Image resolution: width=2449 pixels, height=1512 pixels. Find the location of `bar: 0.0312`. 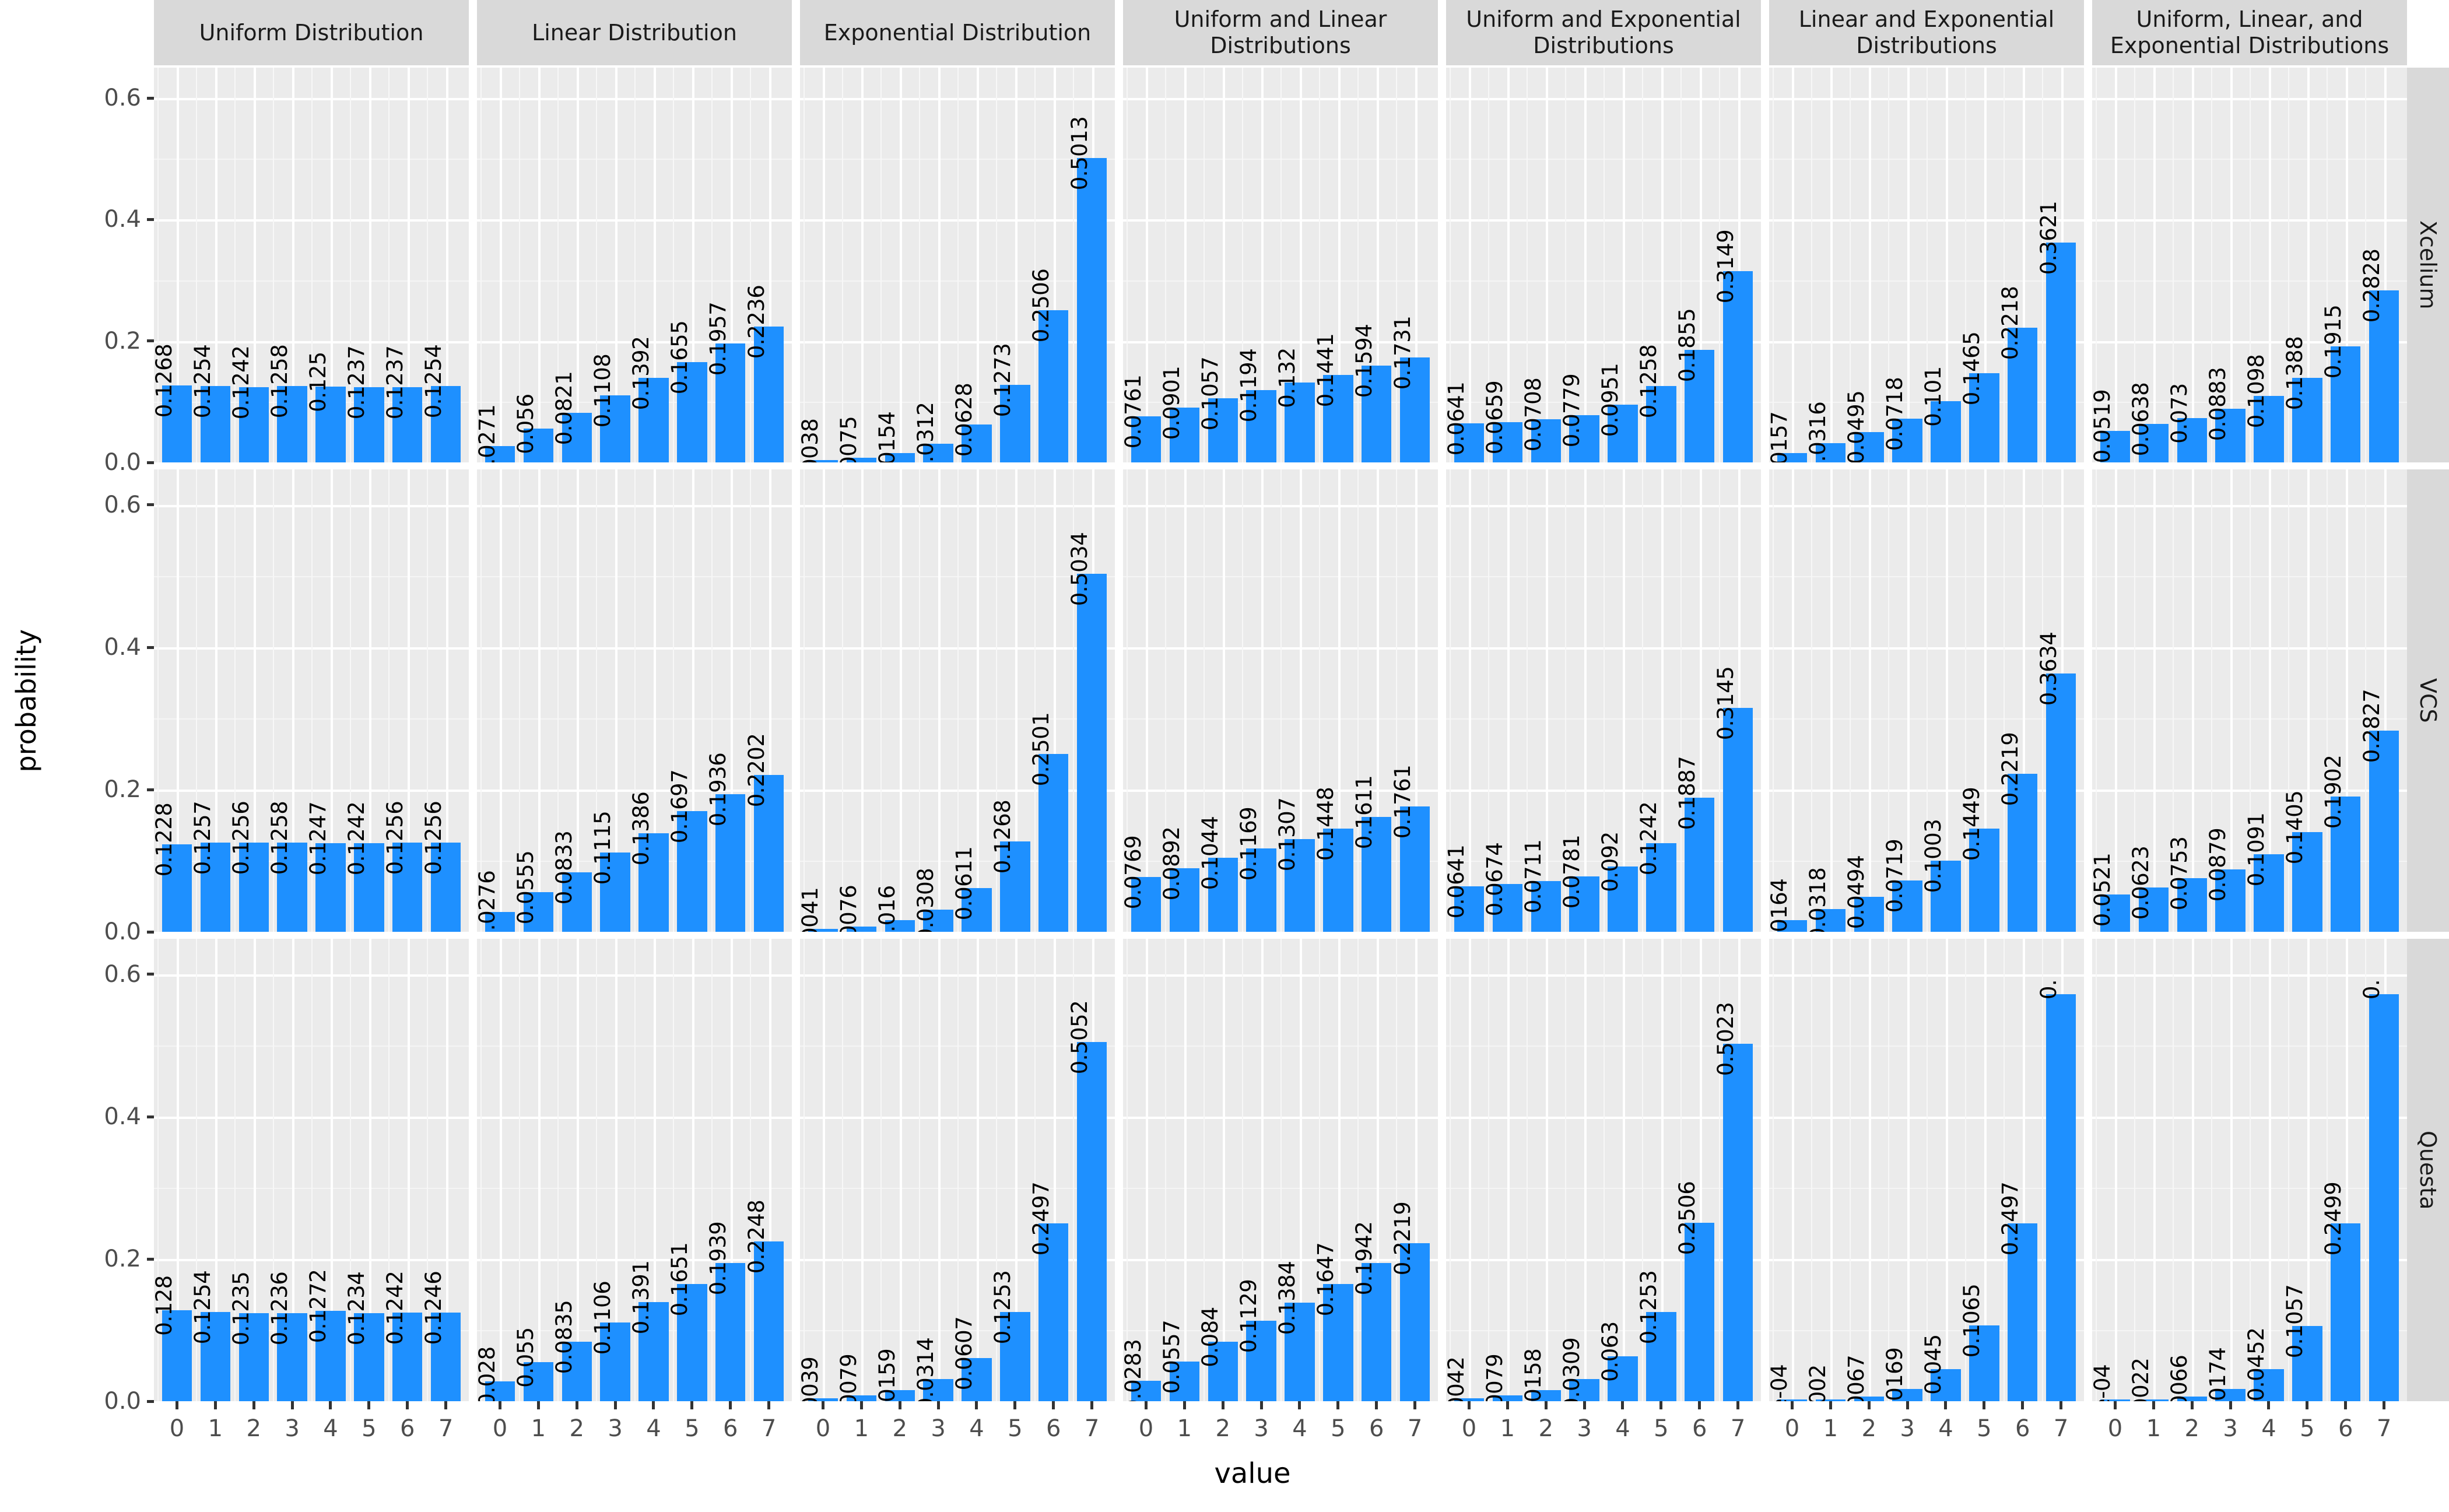

bar: 0.0312 is located at coordinates (933, 432).